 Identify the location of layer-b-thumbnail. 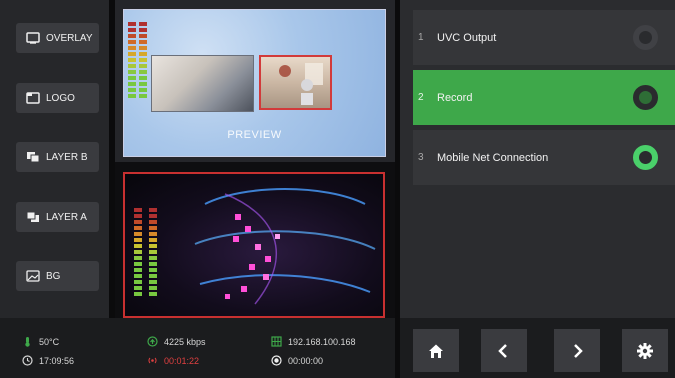
(295, 82).